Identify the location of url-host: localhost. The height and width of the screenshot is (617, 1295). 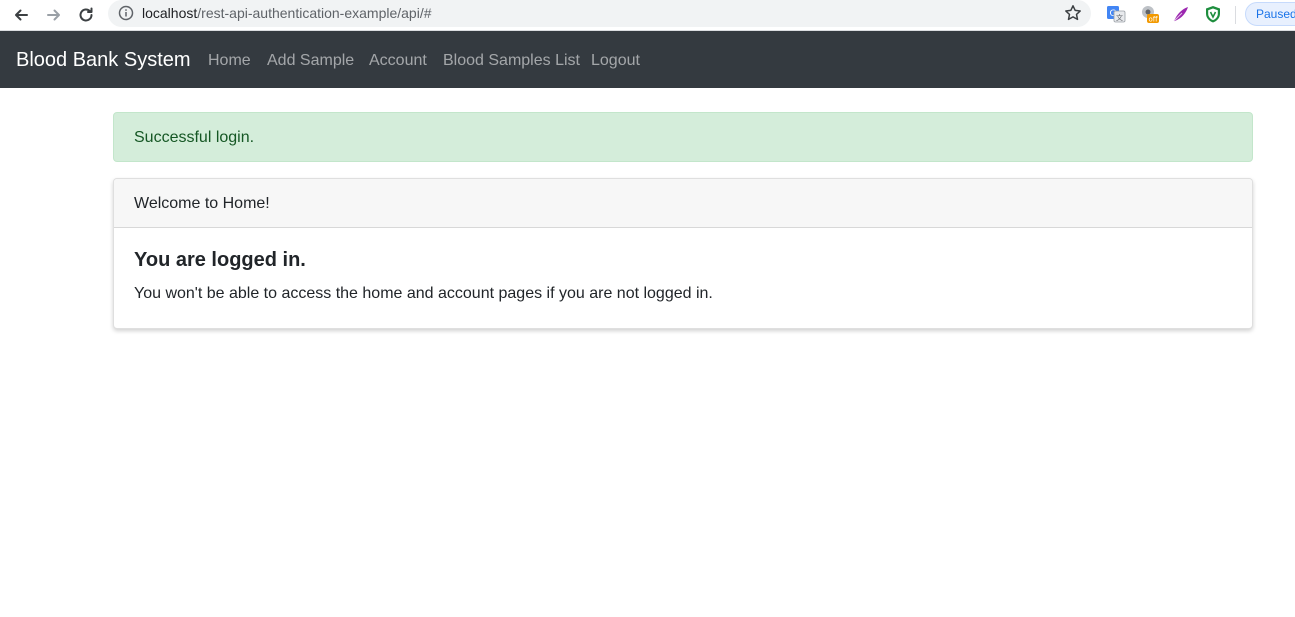
(170, 13).